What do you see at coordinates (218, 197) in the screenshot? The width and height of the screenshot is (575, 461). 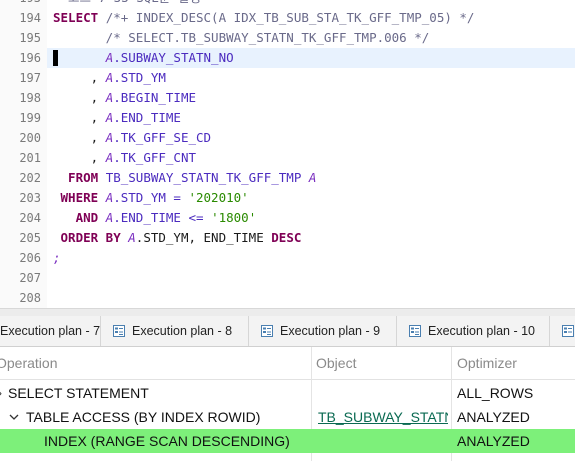 I see `code-token: '202010'` at bounding box center [218, 197].